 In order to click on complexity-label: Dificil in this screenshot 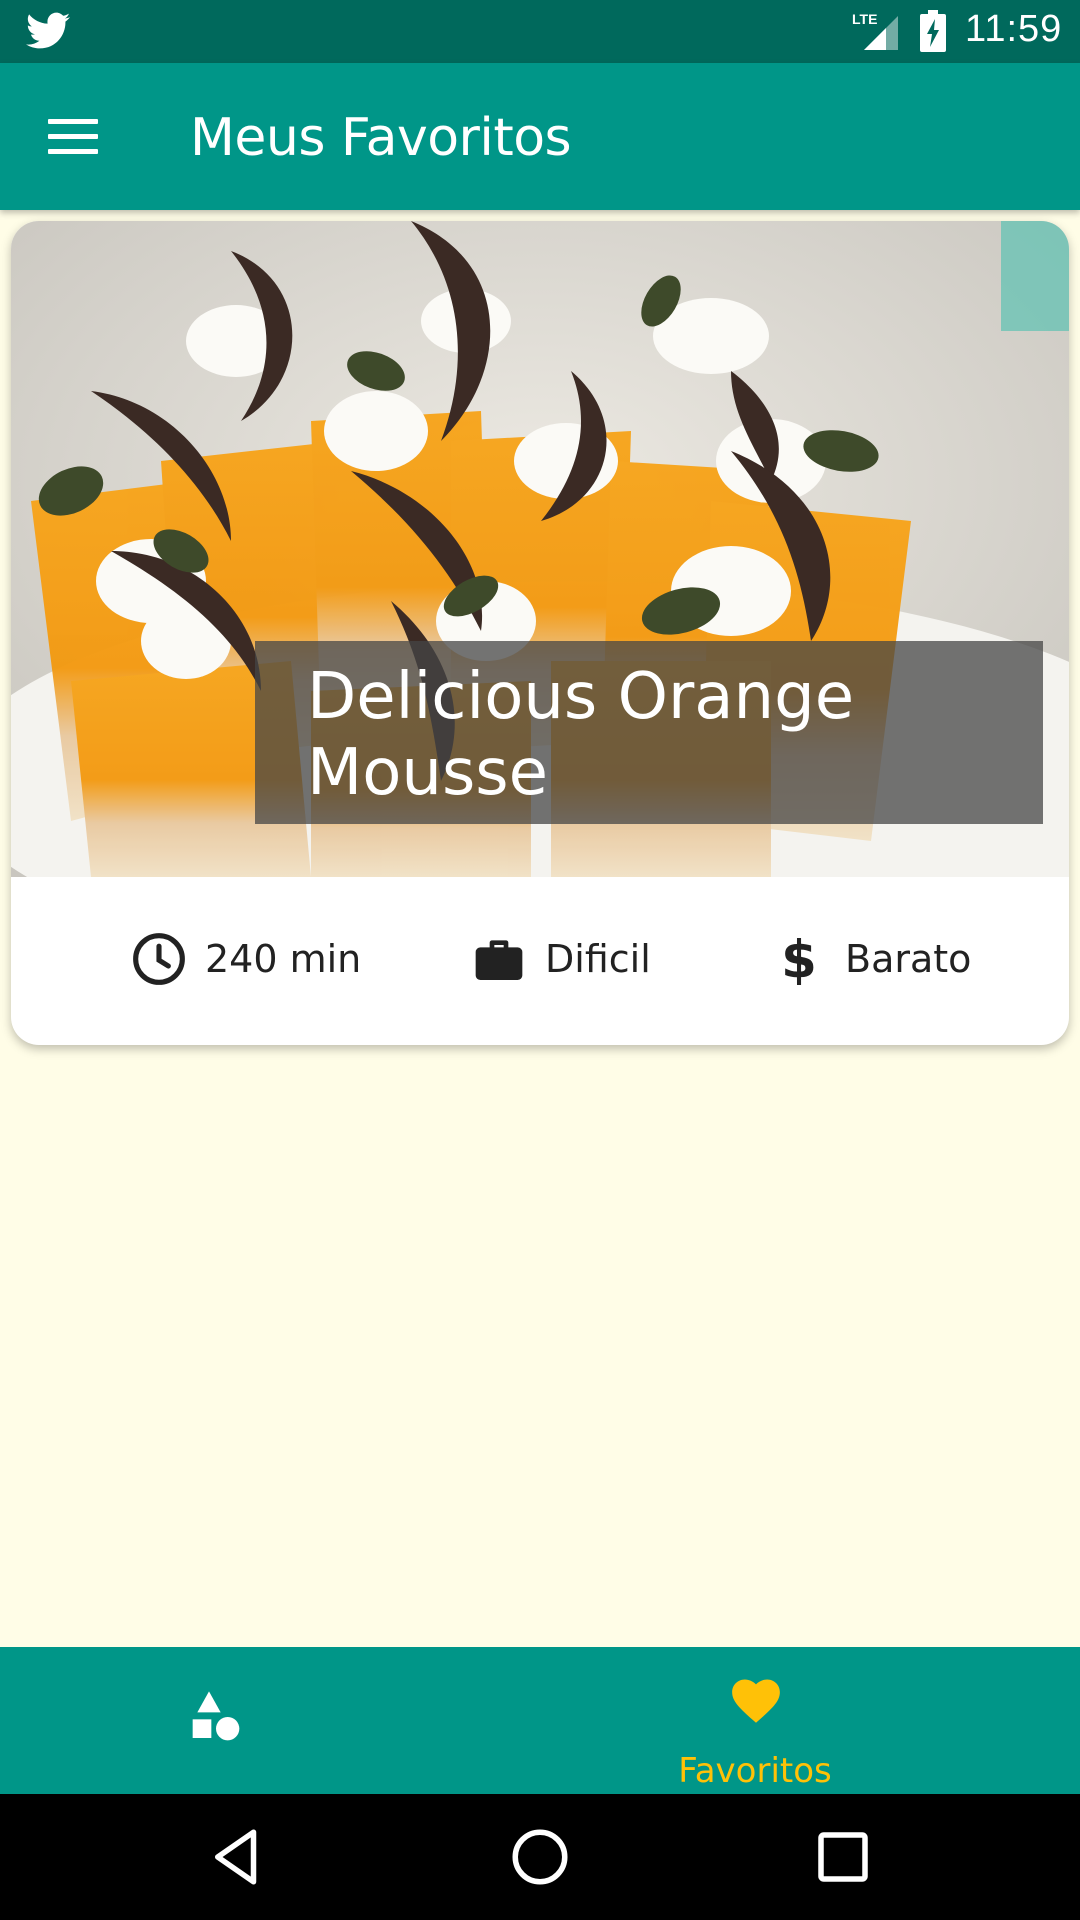, I will do `click(598, 959)`.